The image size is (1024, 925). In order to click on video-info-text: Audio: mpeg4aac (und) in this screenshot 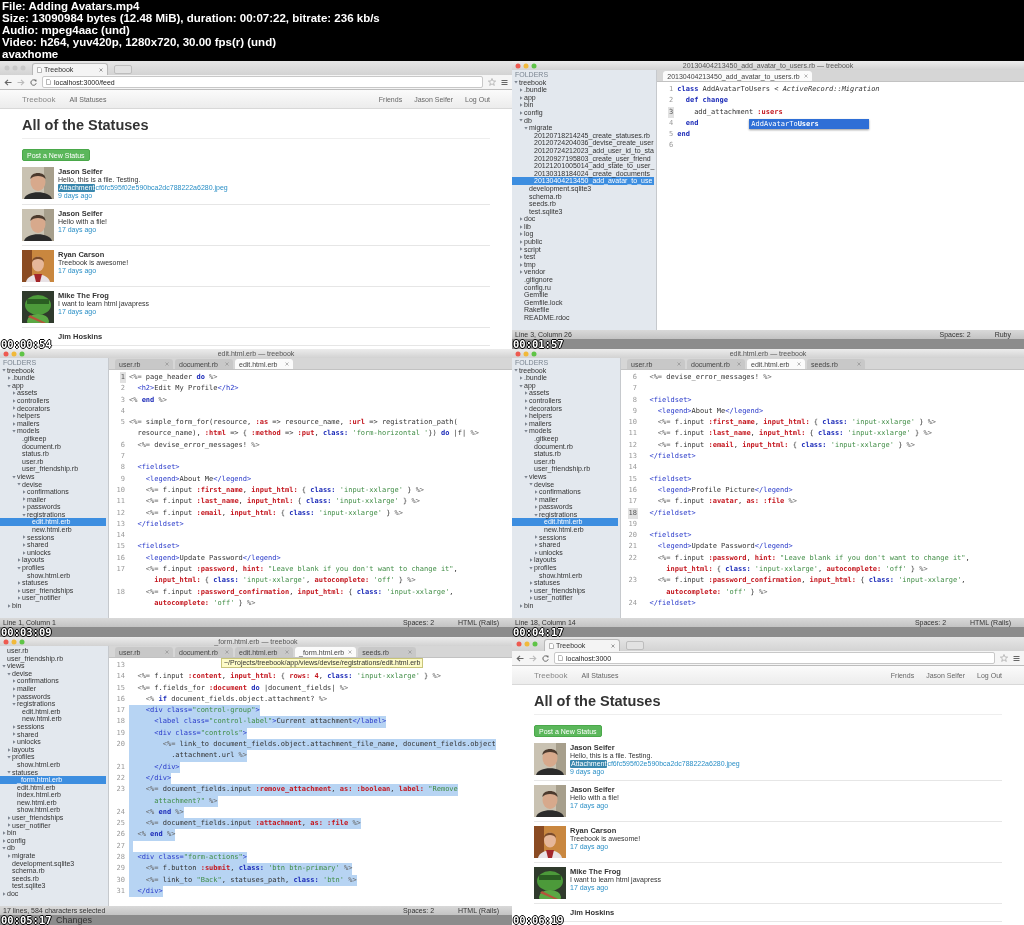, I will do `click(66, 30)`.